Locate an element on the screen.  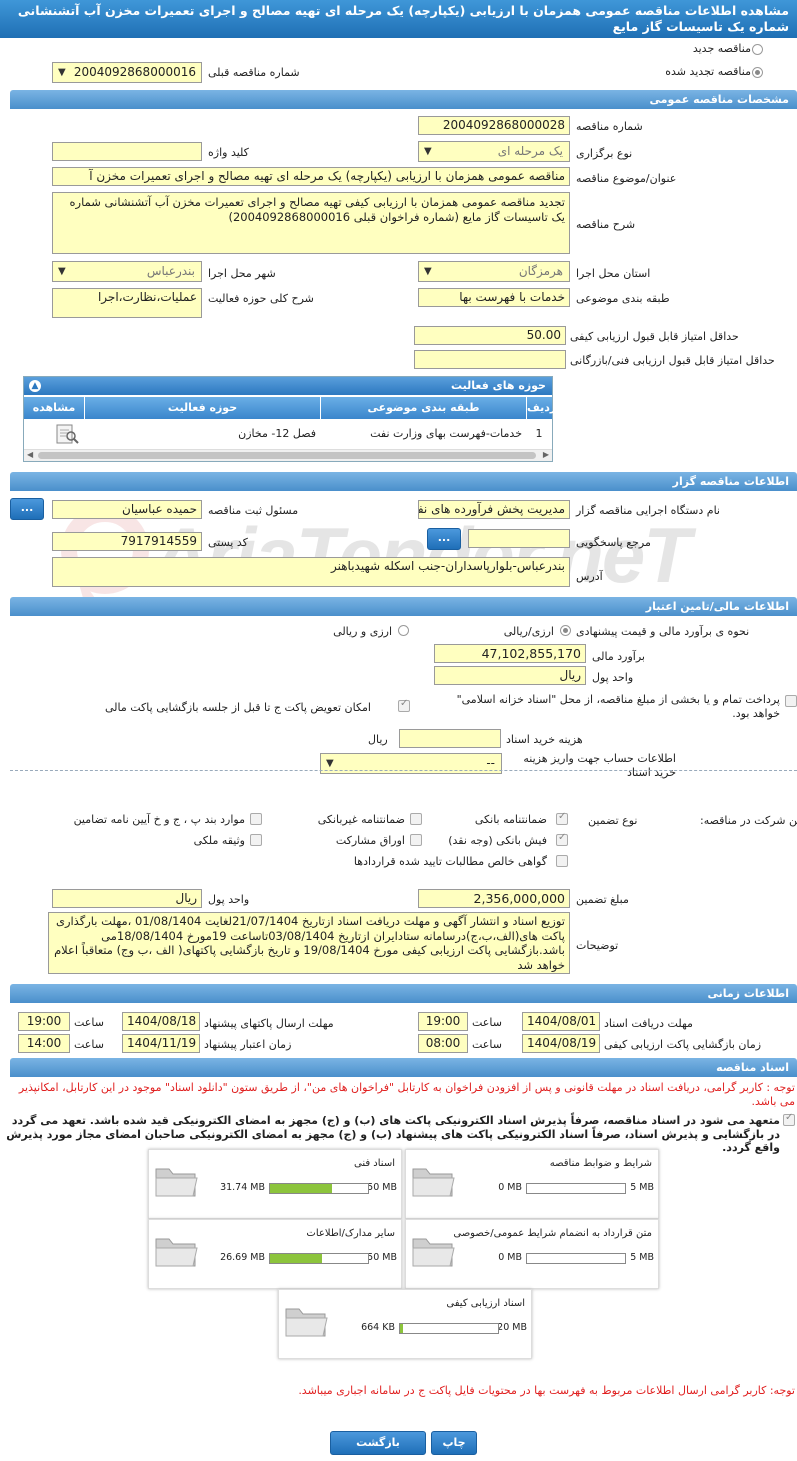
min-quality-field: 50.00 is located at coordinates (490, 335).